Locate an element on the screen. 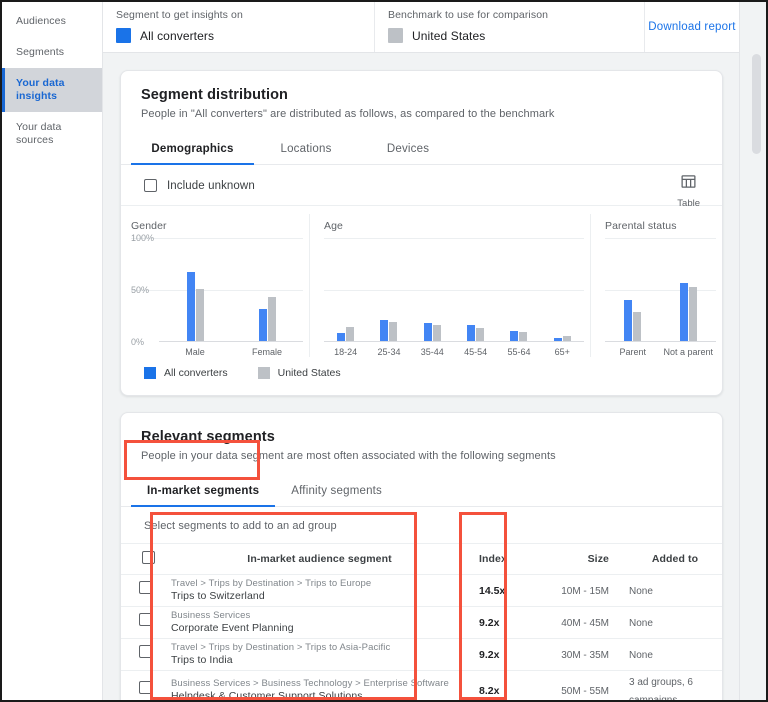 The image size is (768, 702). added-to-cell: None is located at coordinates (670, 622).